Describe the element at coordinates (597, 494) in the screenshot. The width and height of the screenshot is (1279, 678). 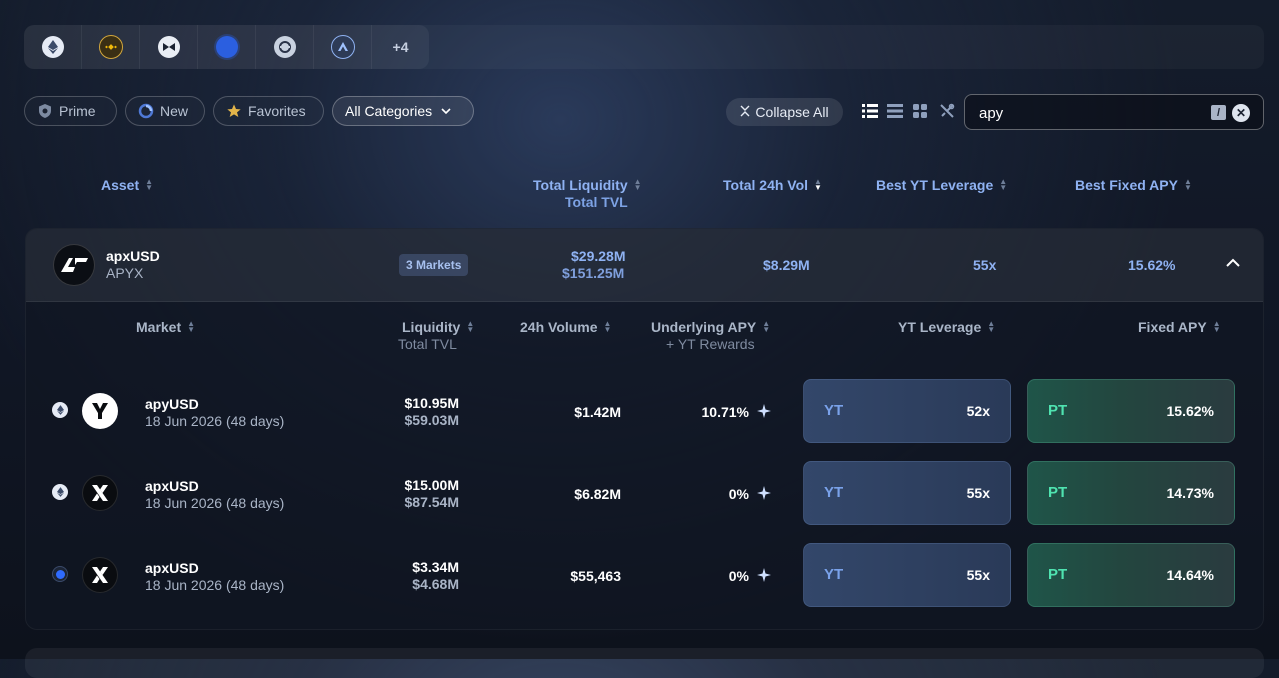
I see `market-volume: $6.82M` at that location.